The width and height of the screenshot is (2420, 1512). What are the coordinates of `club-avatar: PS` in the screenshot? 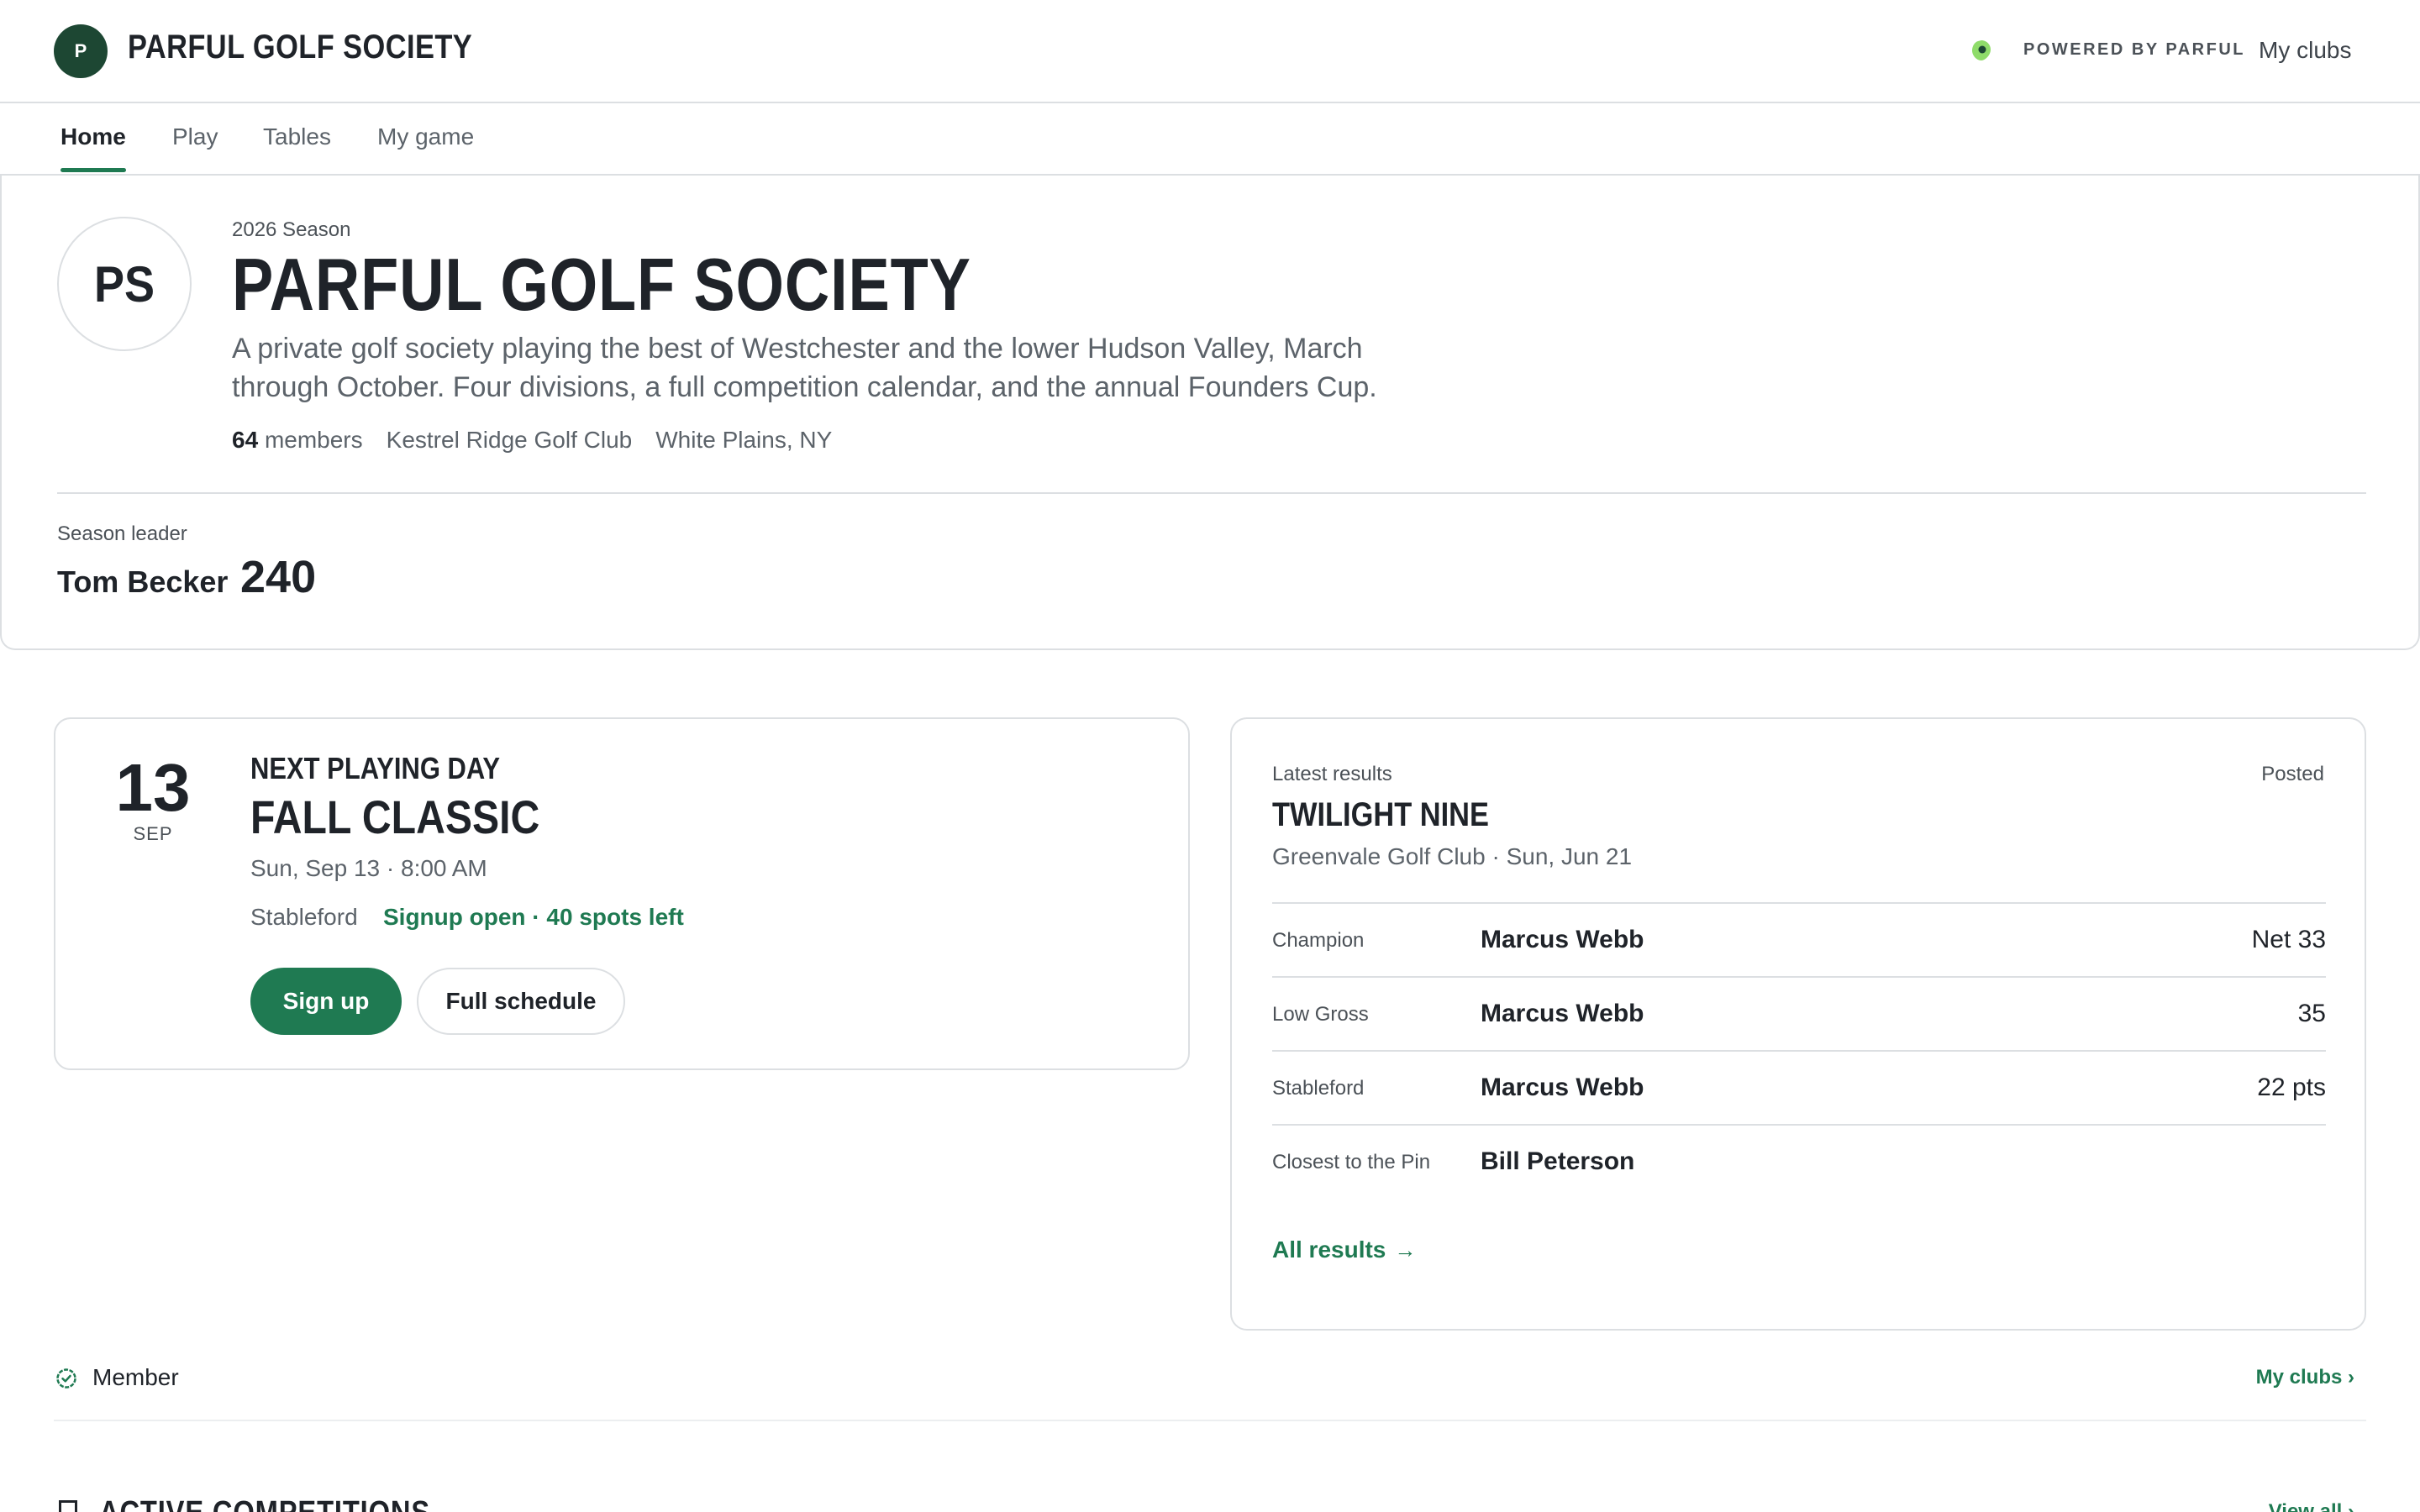 It's located at (124, 284).